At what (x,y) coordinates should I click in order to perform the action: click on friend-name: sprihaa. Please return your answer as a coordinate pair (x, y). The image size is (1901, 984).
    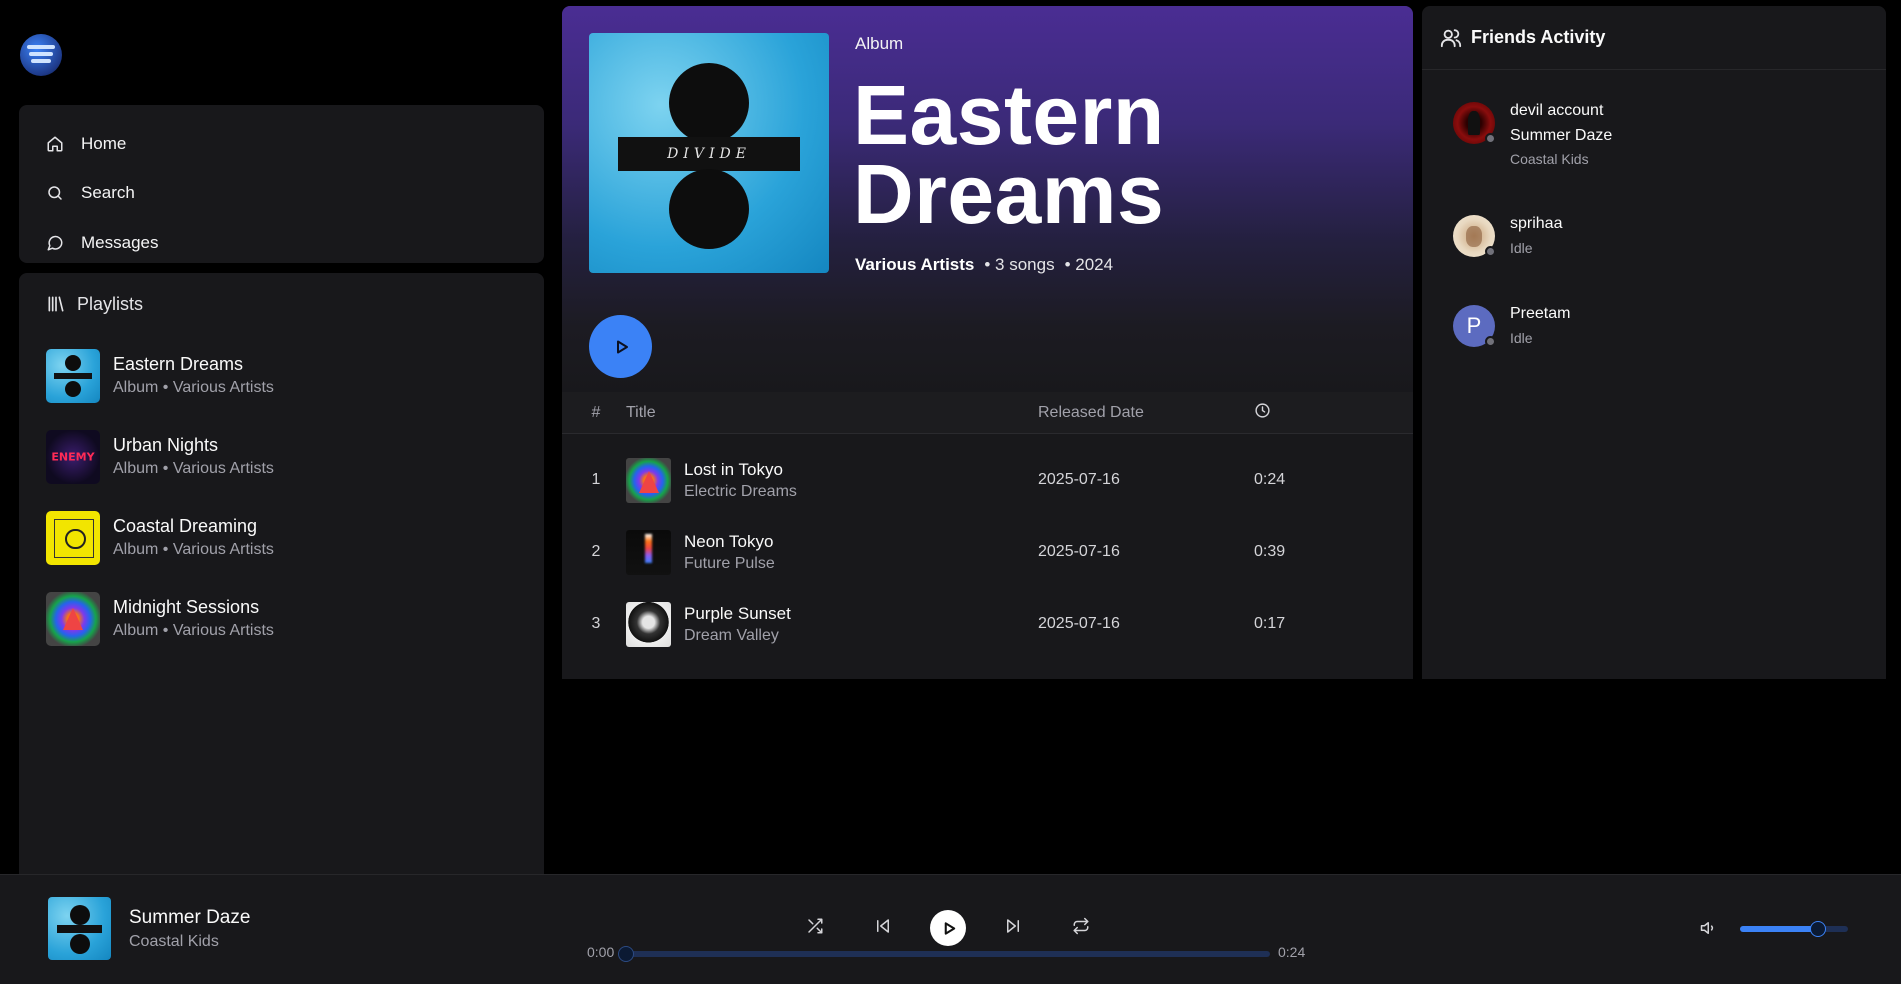
    Looking at the image, I should click on (1536, 223).